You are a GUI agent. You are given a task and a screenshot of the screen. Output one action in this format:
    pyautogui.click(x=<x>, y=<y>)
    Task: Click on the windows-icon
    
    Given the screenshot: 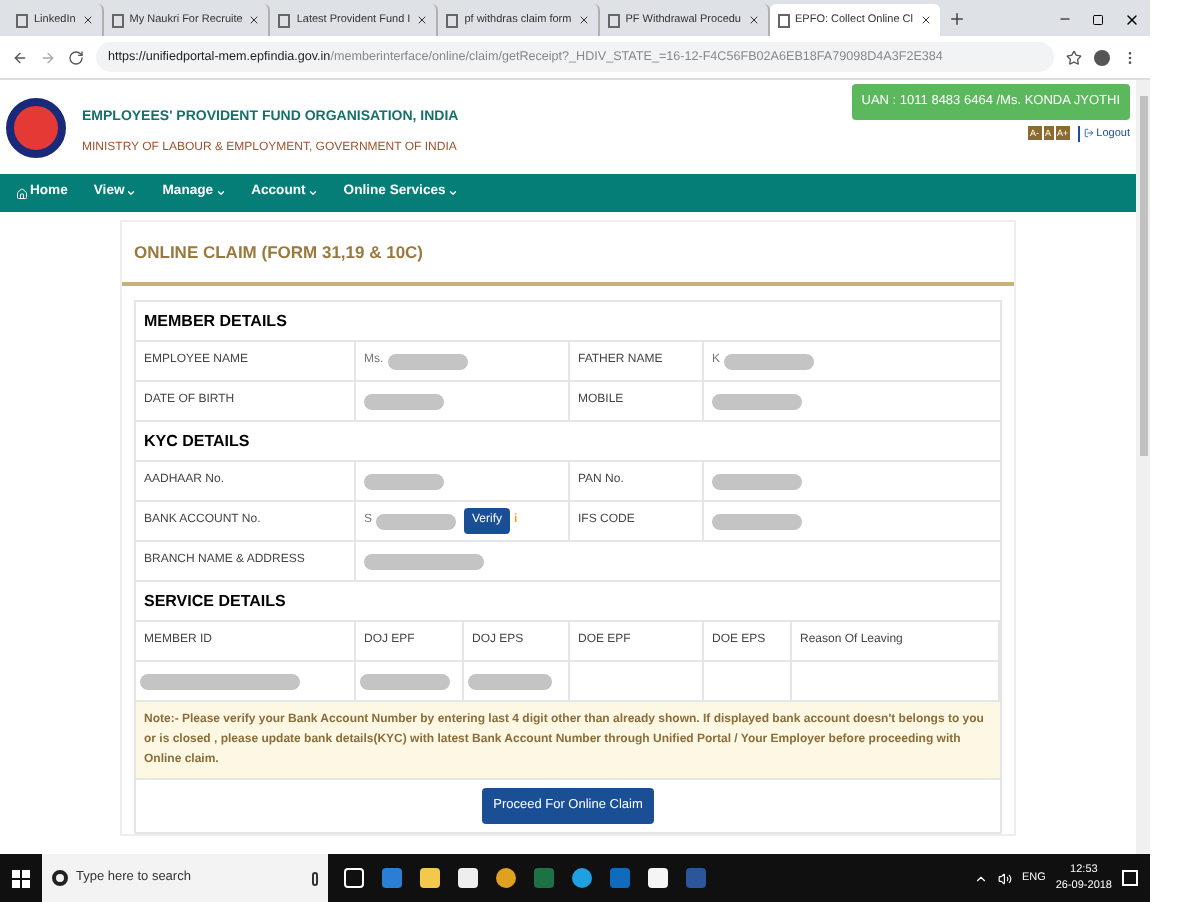 What is the action you would take?
    pyautogui.click(x=21, y=878)
    